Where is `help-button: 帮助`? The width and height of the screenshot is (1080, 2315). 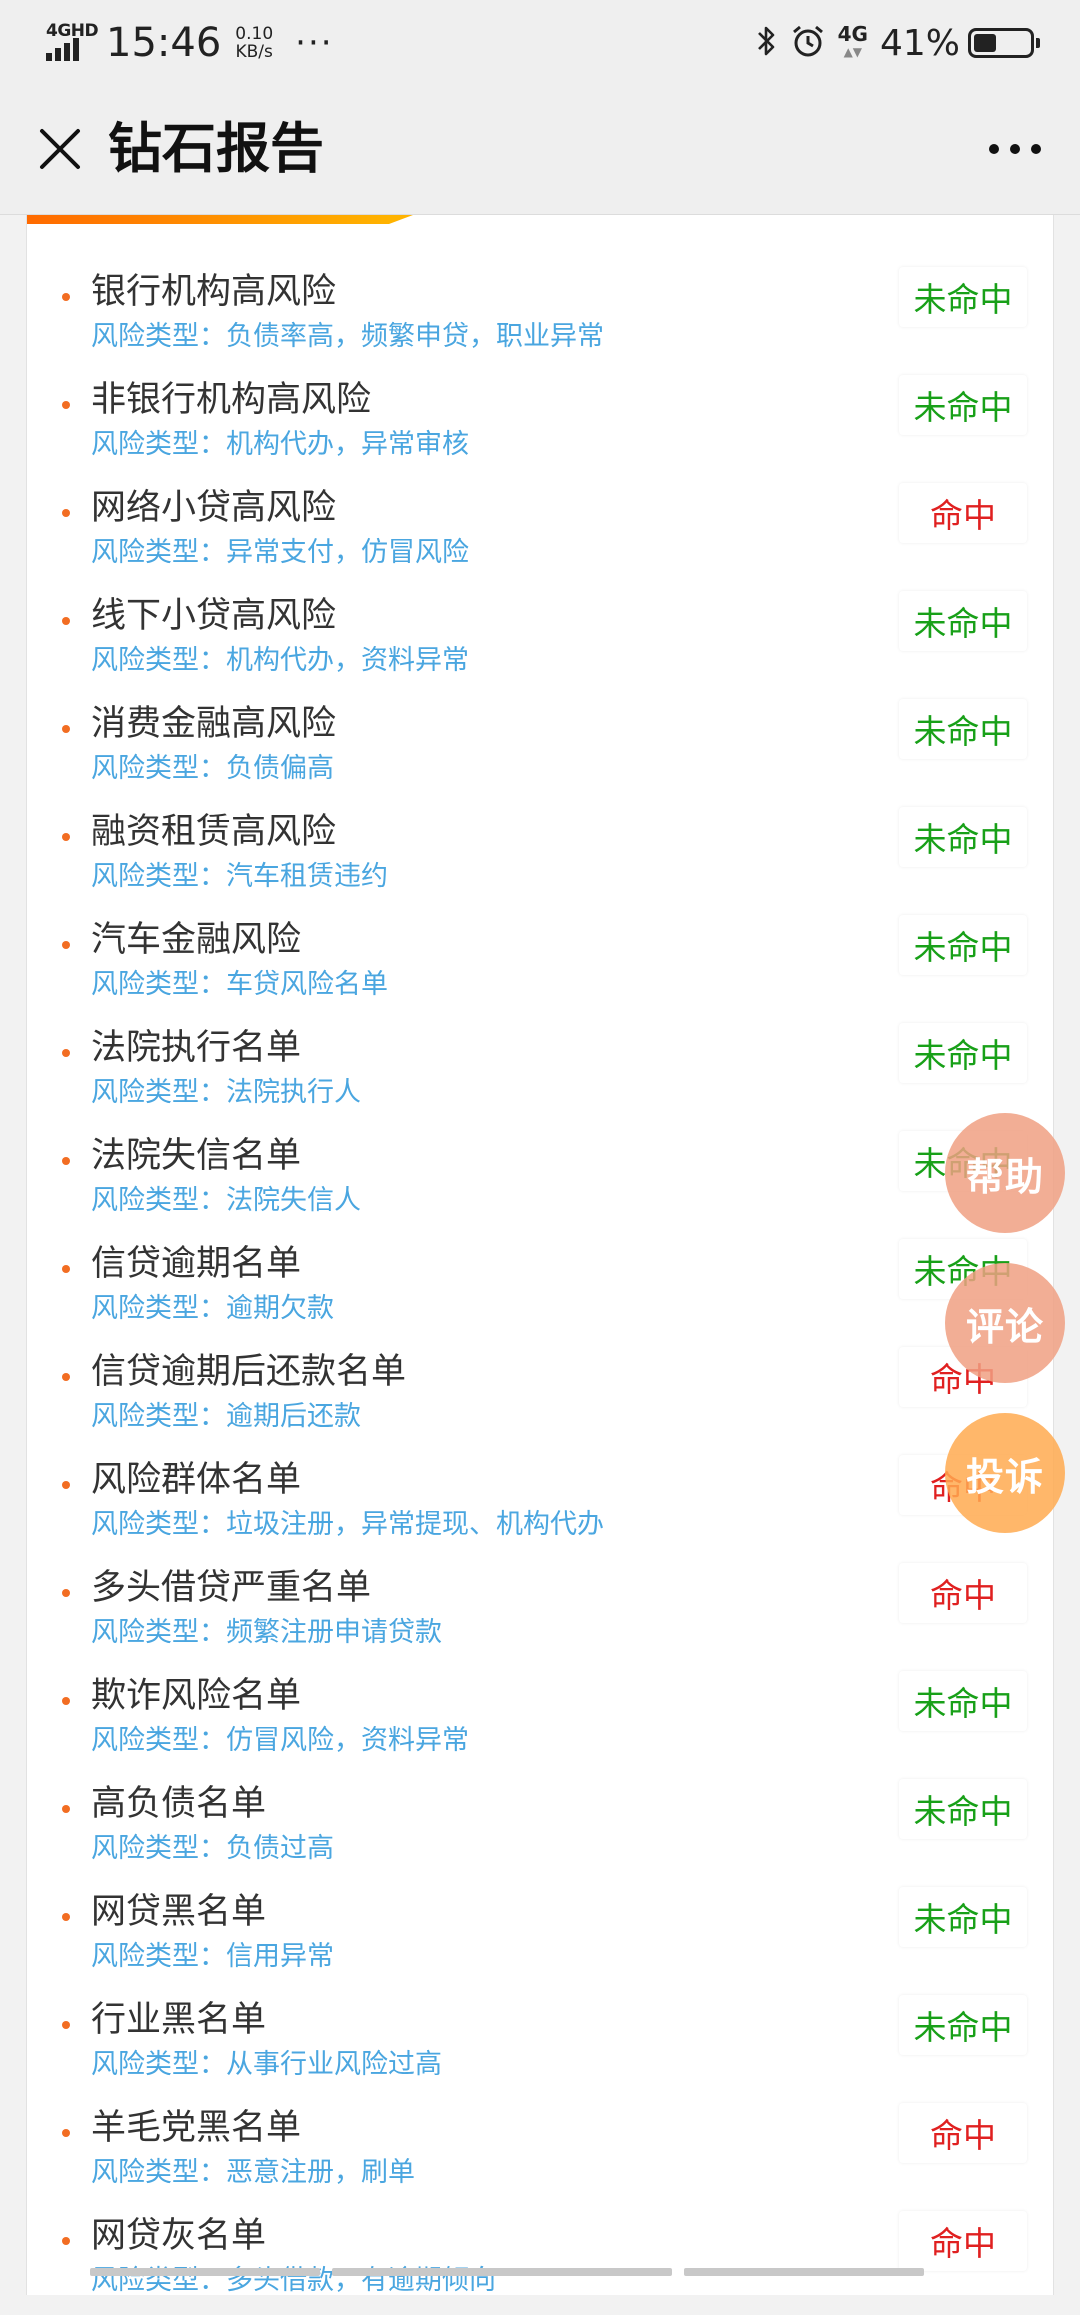
help-button: 帮助 is located at coordinates (1005, 1173).